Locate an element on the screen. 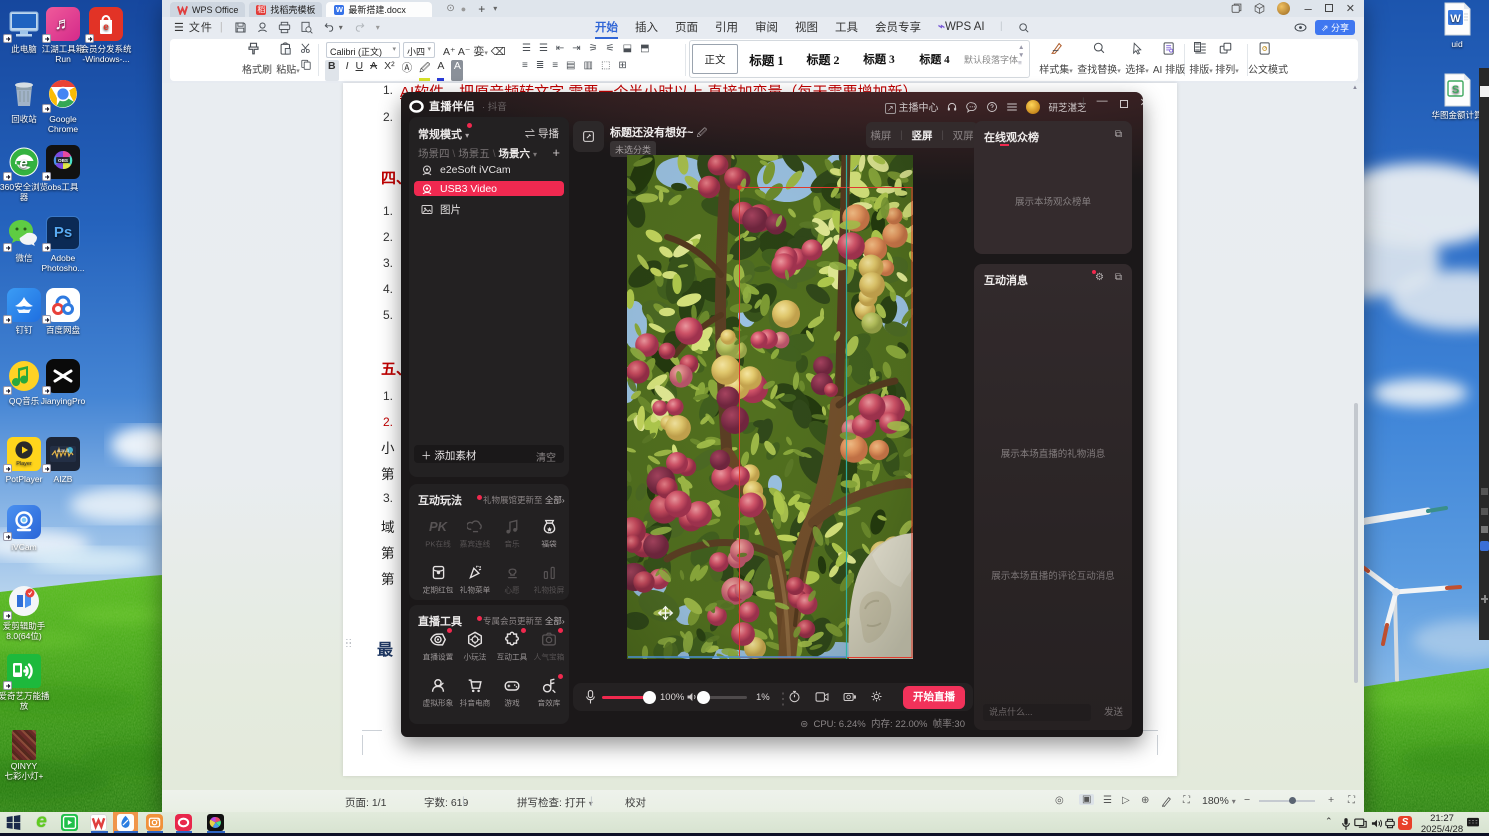  svg-text: AIZB-3 is located at coordinates (63, 450).